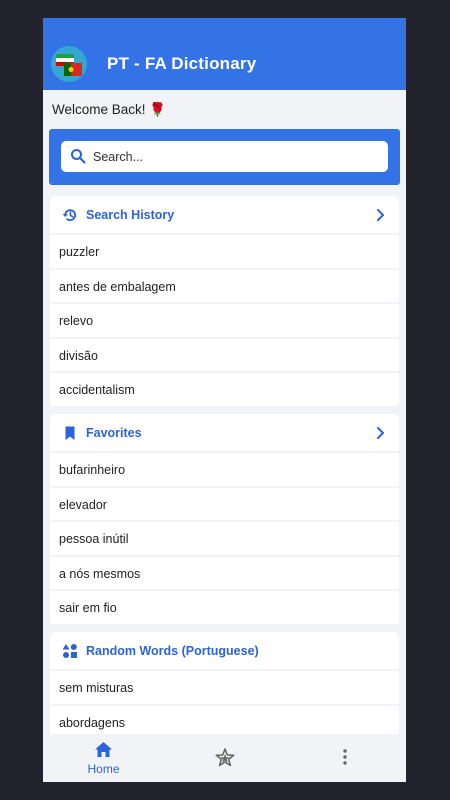  What do you see at coordinates (103, 758) in the screenshot?
I see `nav-home: Home` at bounding box center [103, 758].